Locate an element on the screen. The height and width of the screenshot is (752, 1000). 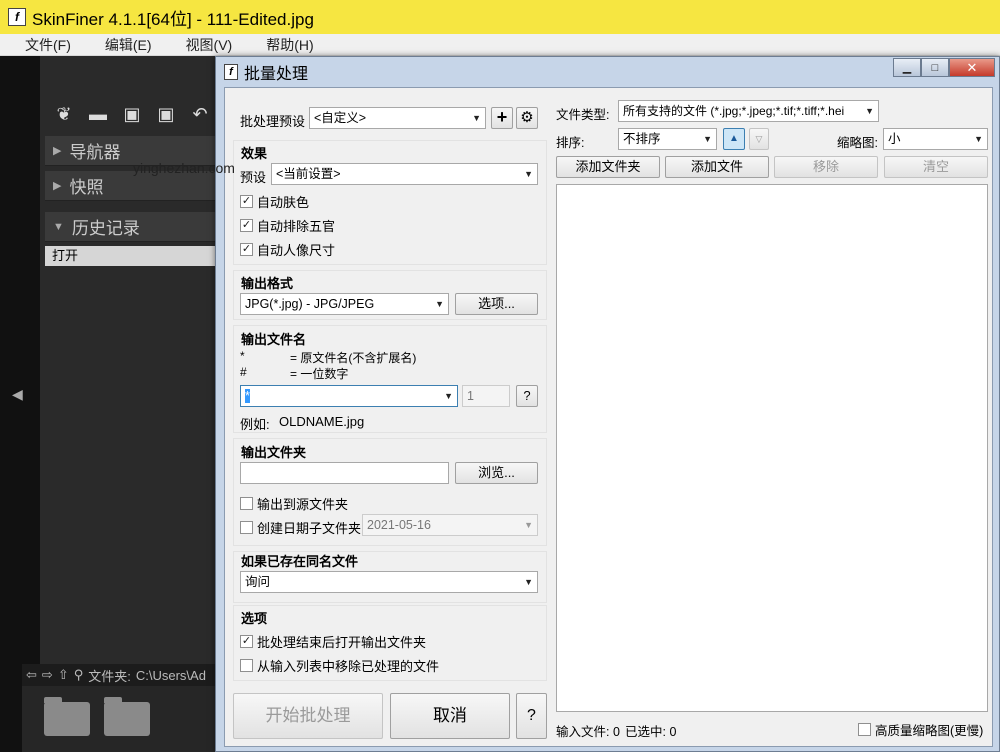
sort-label: 排序: is located at coordinates (570, 143).